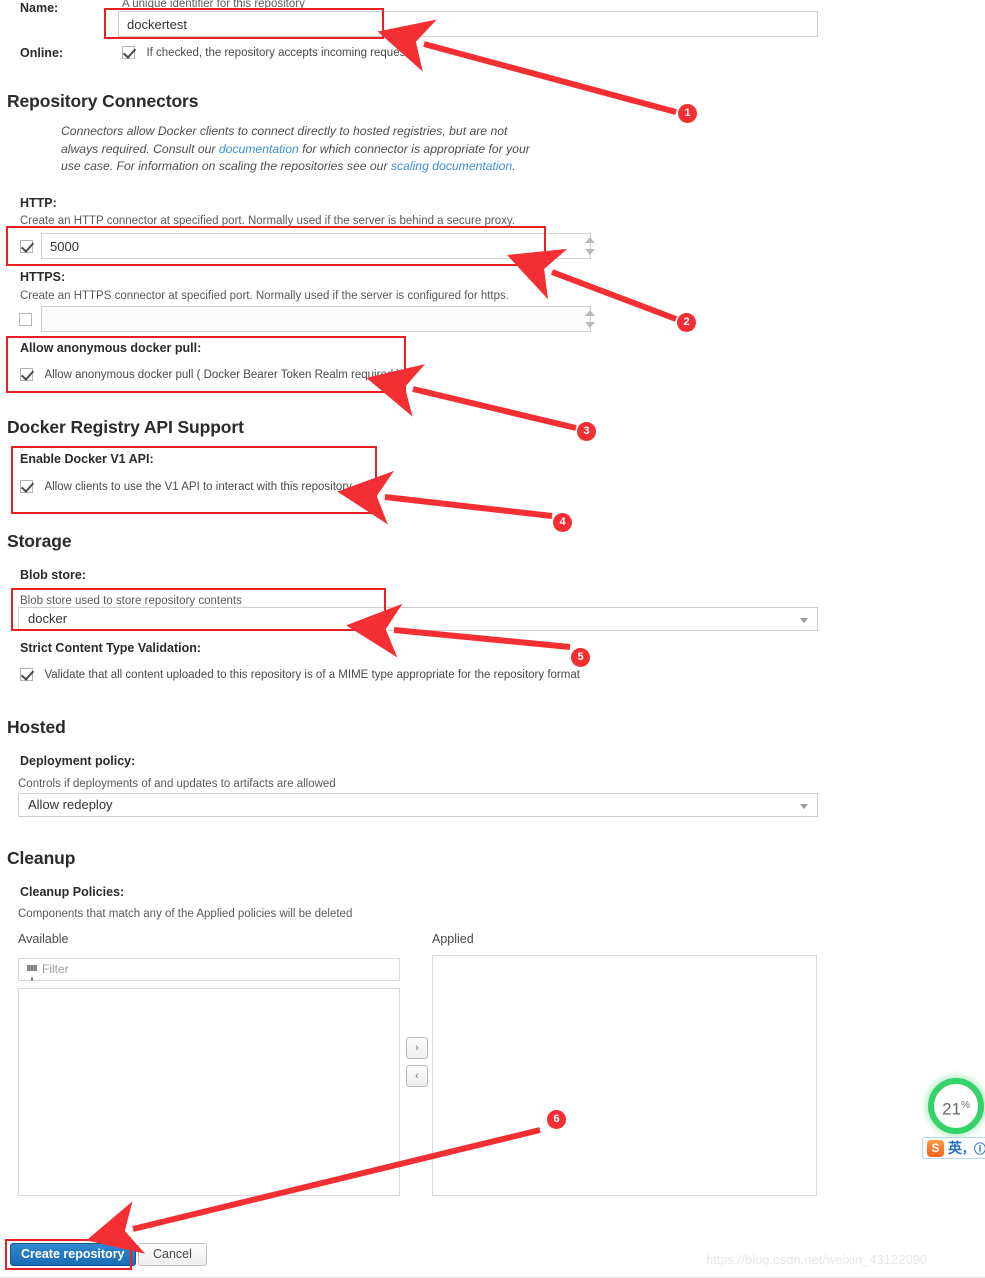 The height and width of the screenshot is (1278, 985). Describe the element at coordinates (586, 431) in the screenshot. I see `annotation-marker-3: 3` at that location.